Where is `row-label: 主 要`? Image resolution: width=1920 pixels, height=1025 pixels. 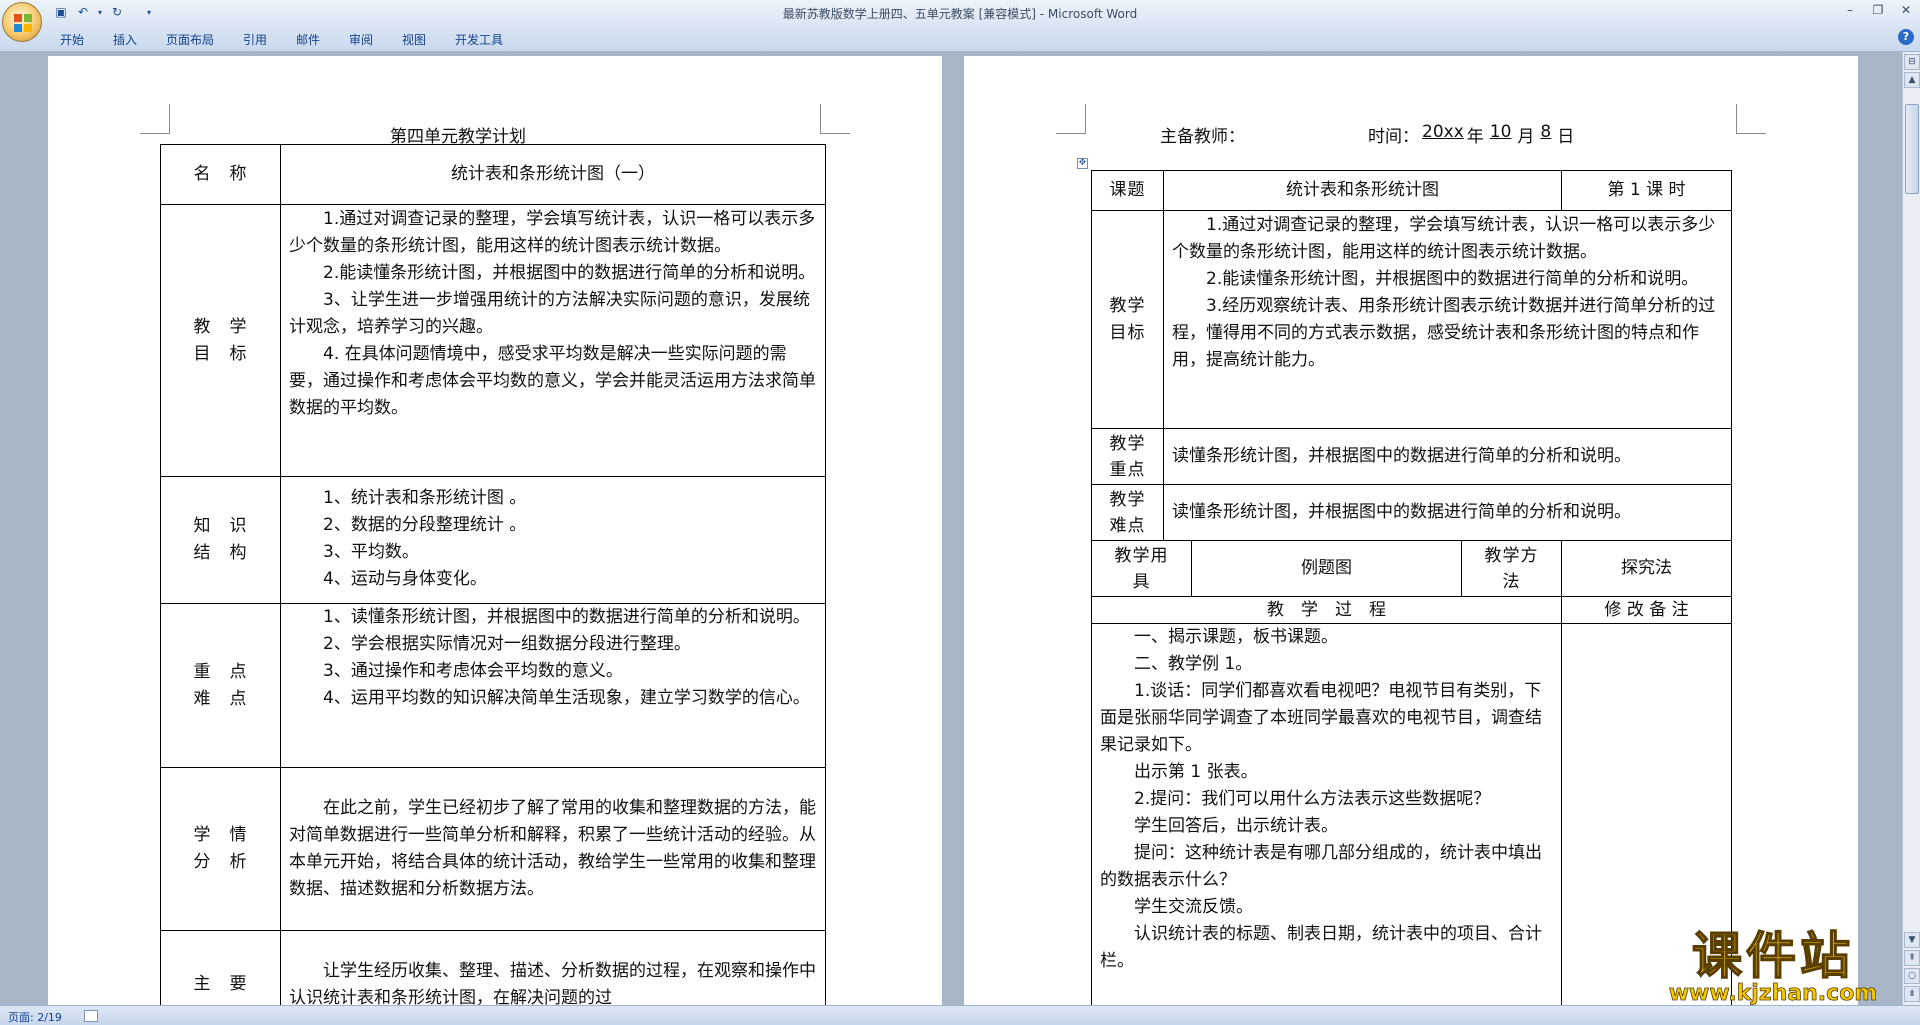
row-label: 主 要 is located at coordinates (220, 967).